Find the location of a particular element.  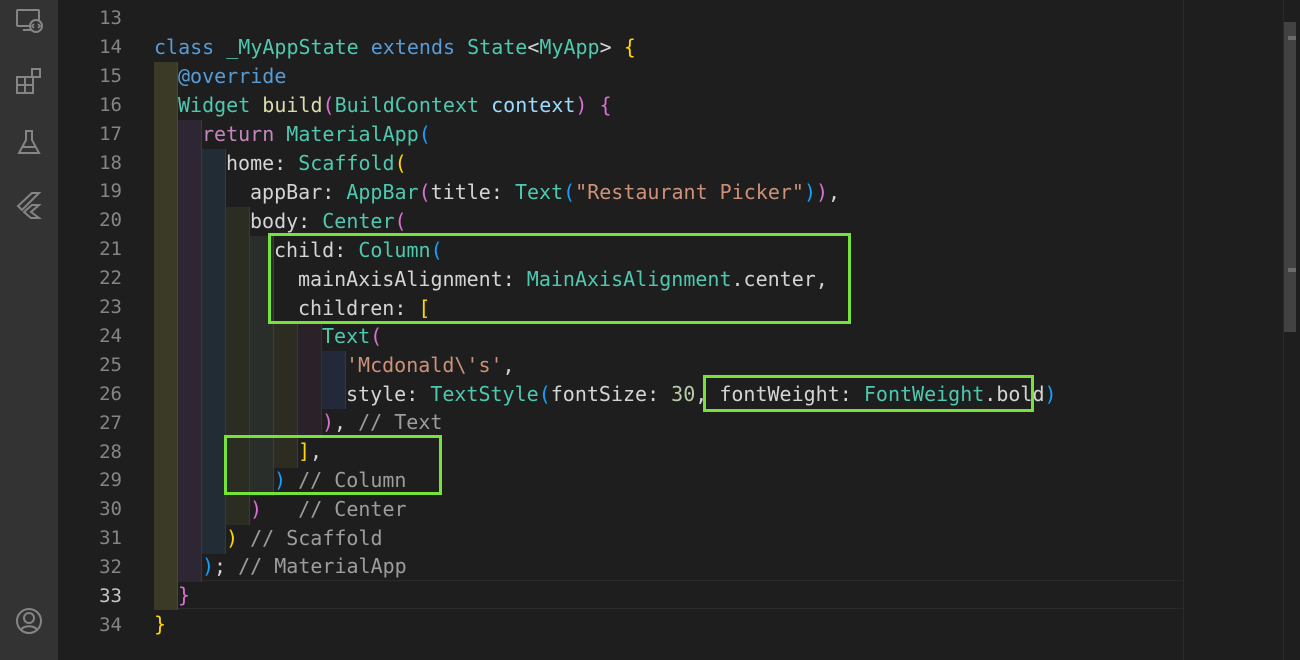

code-line-21: child: Column( is located at coordinates (358, 250).